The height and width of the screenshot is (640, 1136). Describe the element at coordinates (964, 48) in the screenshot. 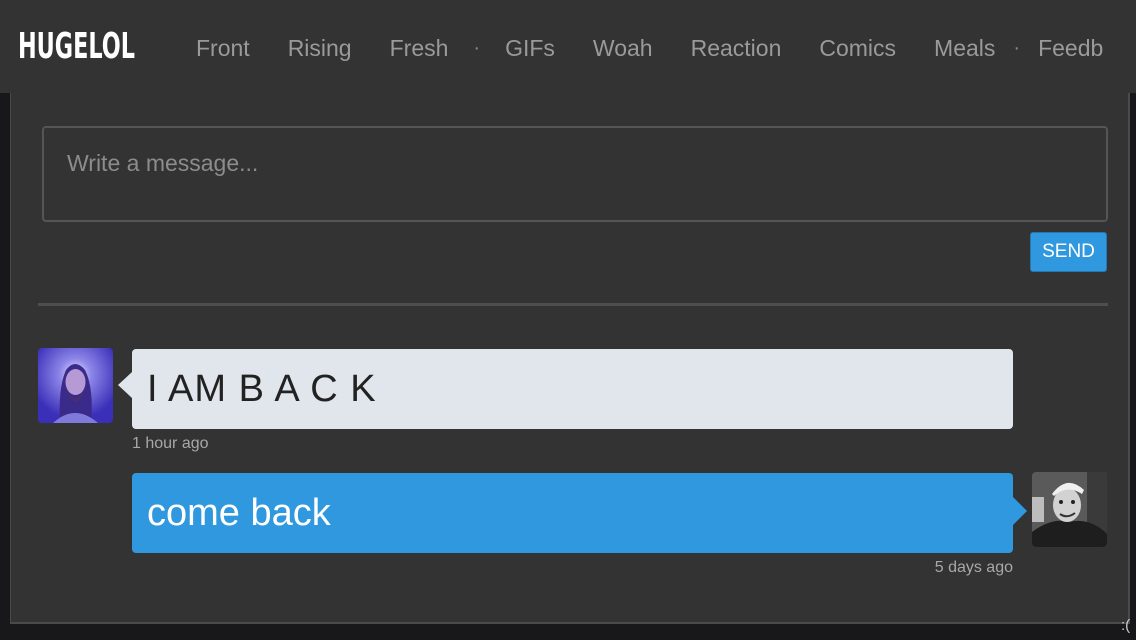

I see `nav-meals: Meals` at that location.